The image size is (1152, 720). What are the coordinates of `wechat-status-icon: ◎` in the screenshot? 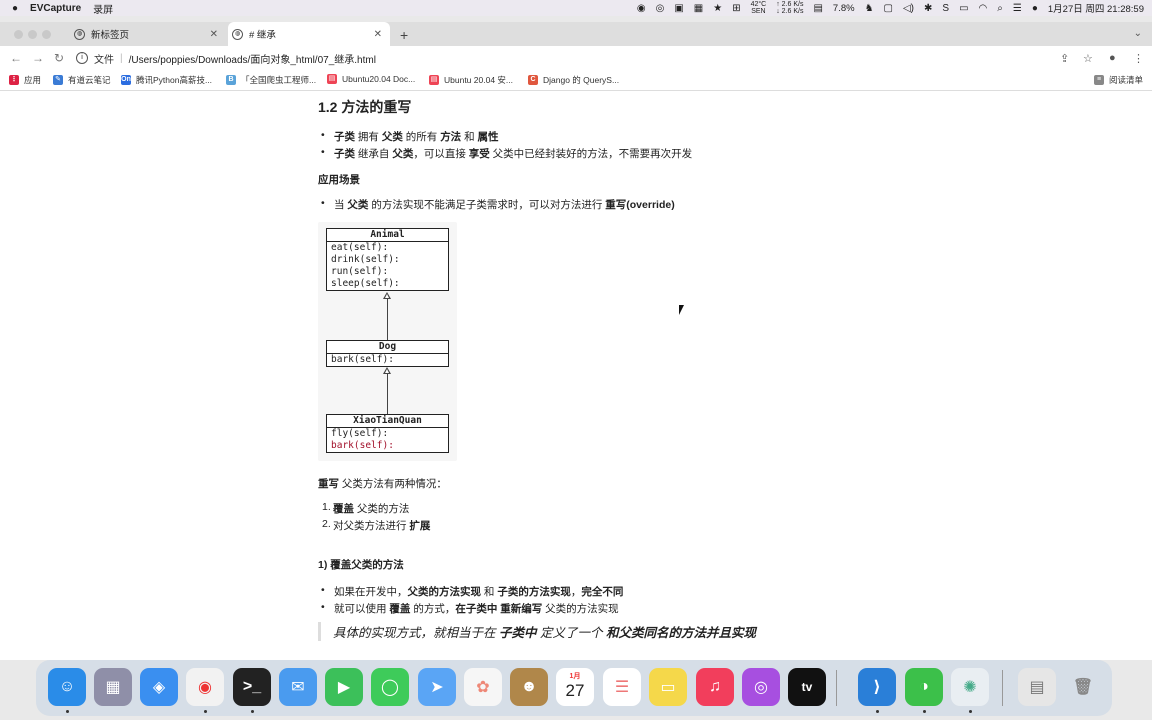 It's located at (660, 8).